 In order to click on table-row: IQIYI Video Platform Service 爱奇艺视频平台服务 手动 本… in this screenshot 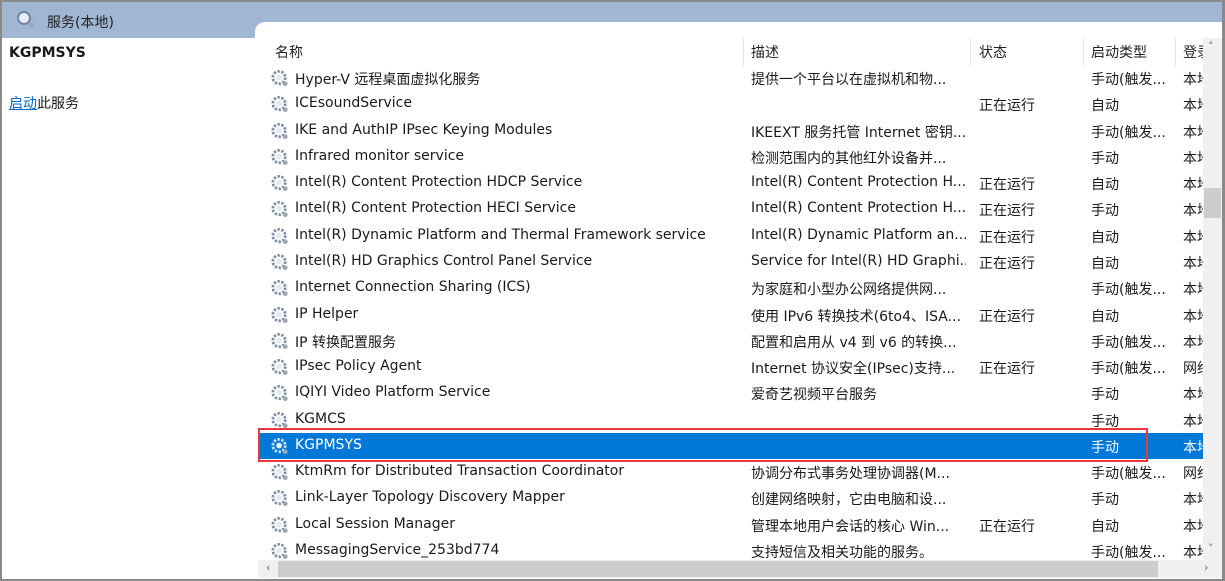, I will do `click(730, 393)`.